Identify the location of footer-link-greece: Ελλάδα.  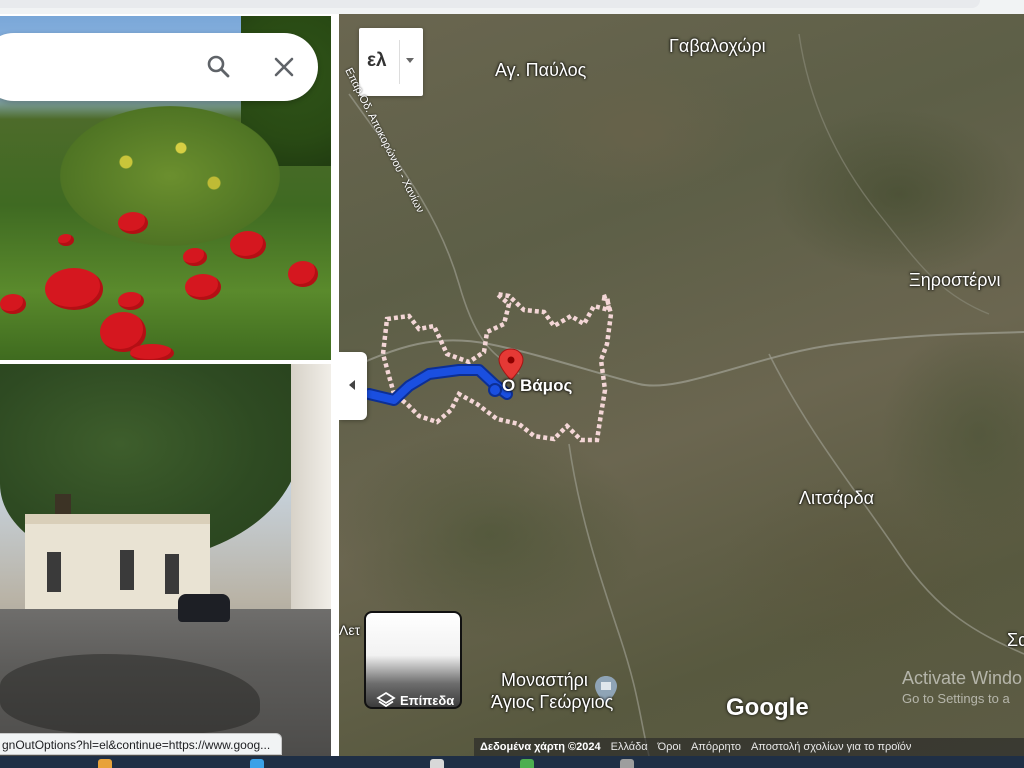
(629, 747).